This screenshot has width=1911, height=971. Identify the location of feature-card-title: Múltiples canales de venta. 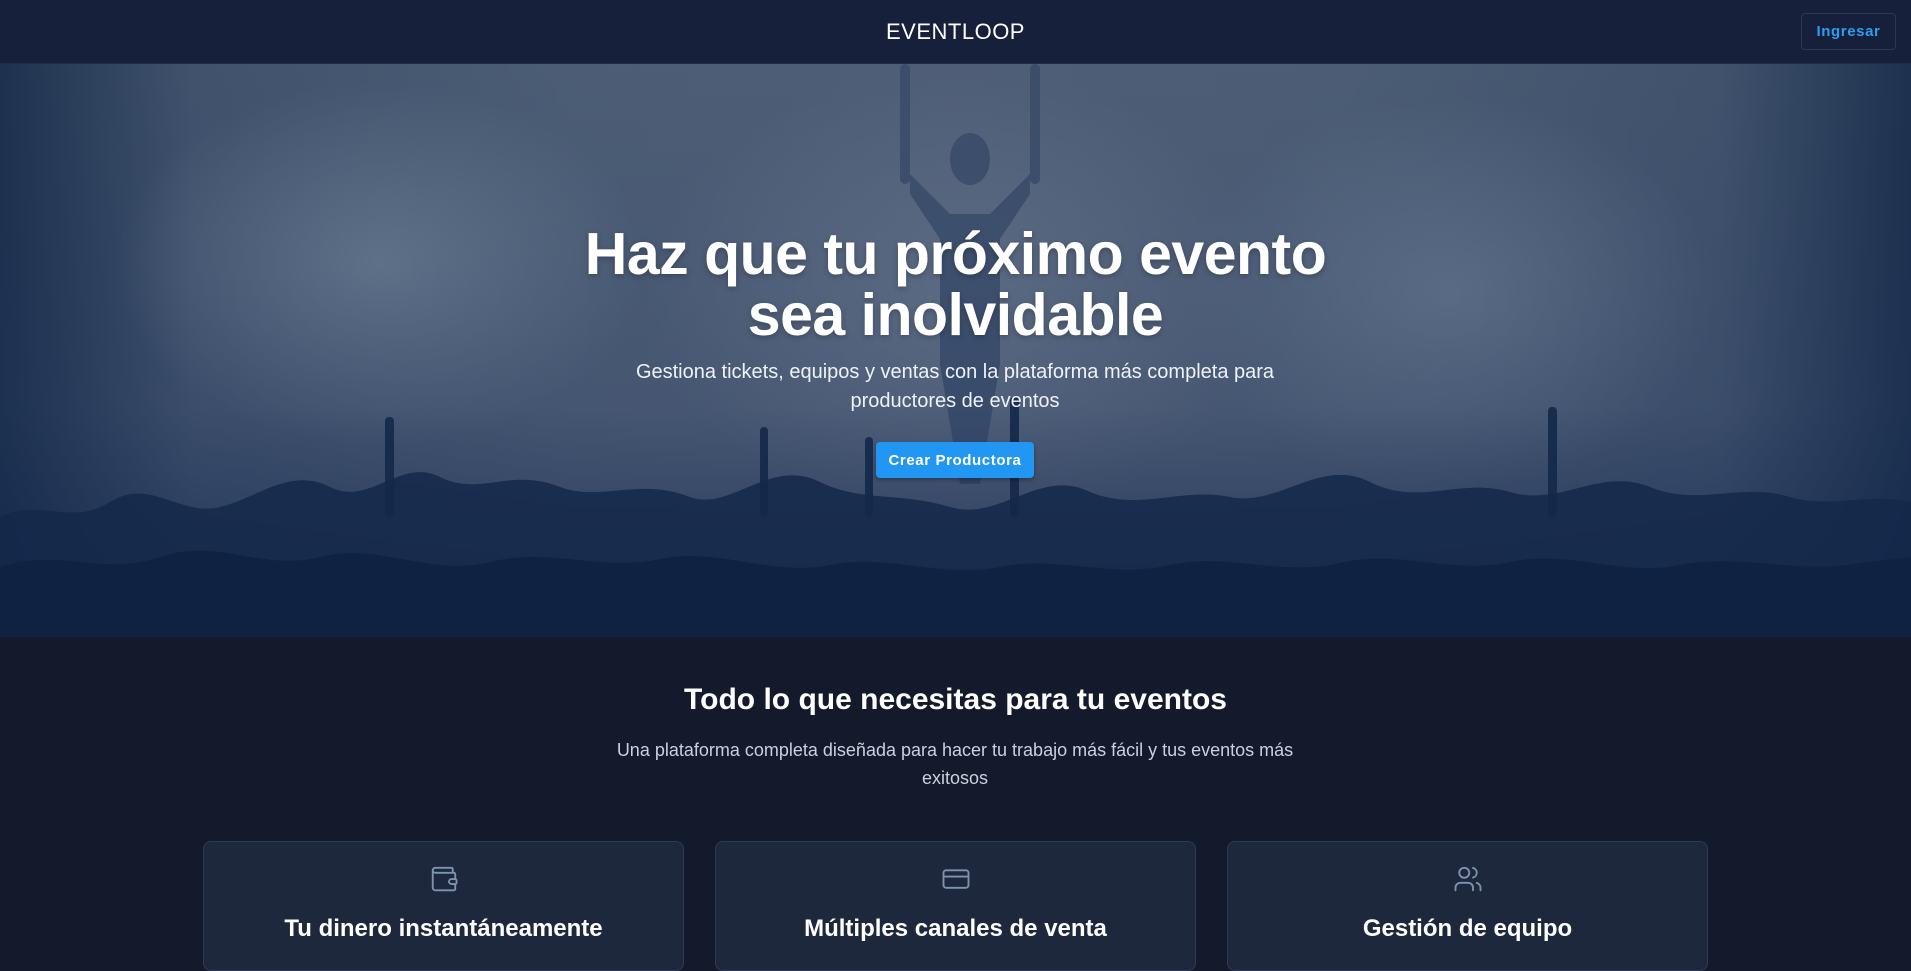
(955, 928).